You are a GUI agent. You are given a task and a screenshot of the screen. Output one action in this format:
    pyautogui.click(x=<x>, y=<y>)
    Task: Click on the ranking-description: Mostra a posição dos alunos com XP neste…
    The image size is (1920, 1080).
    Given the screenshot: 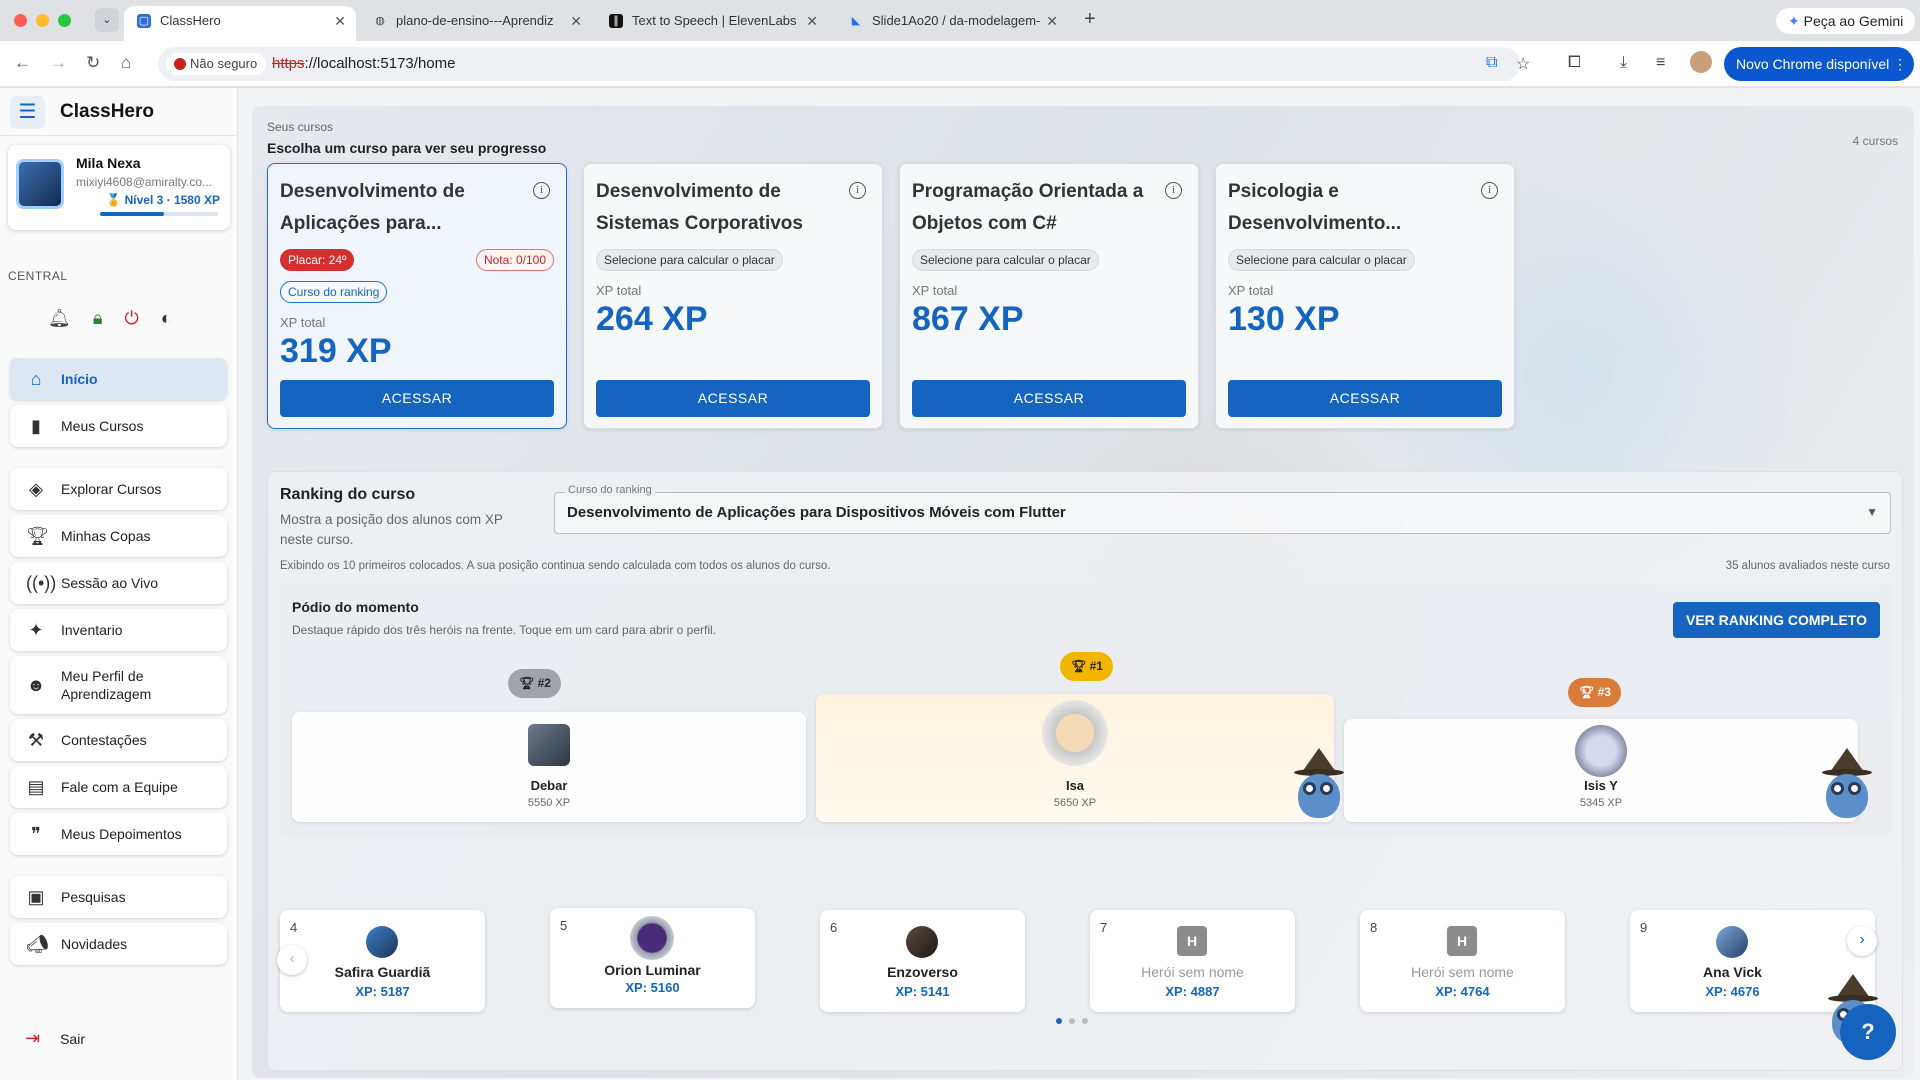 What is the action you would take?
    pyautogui.click(x=391, y=529)
    